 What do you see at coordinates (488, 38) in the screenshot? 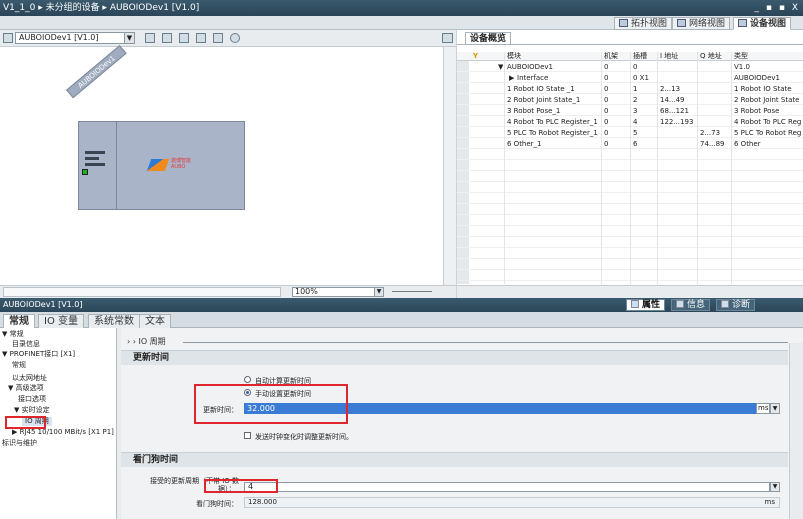
I see `tab-device-overview: 设备概览` at bounding box center [488, 38].